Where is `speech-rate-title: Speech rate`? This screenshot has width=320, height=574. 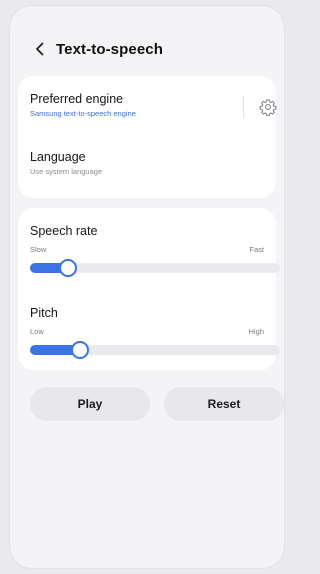 speech-rate-title: Speech rate is located at coordinates (64, 231).